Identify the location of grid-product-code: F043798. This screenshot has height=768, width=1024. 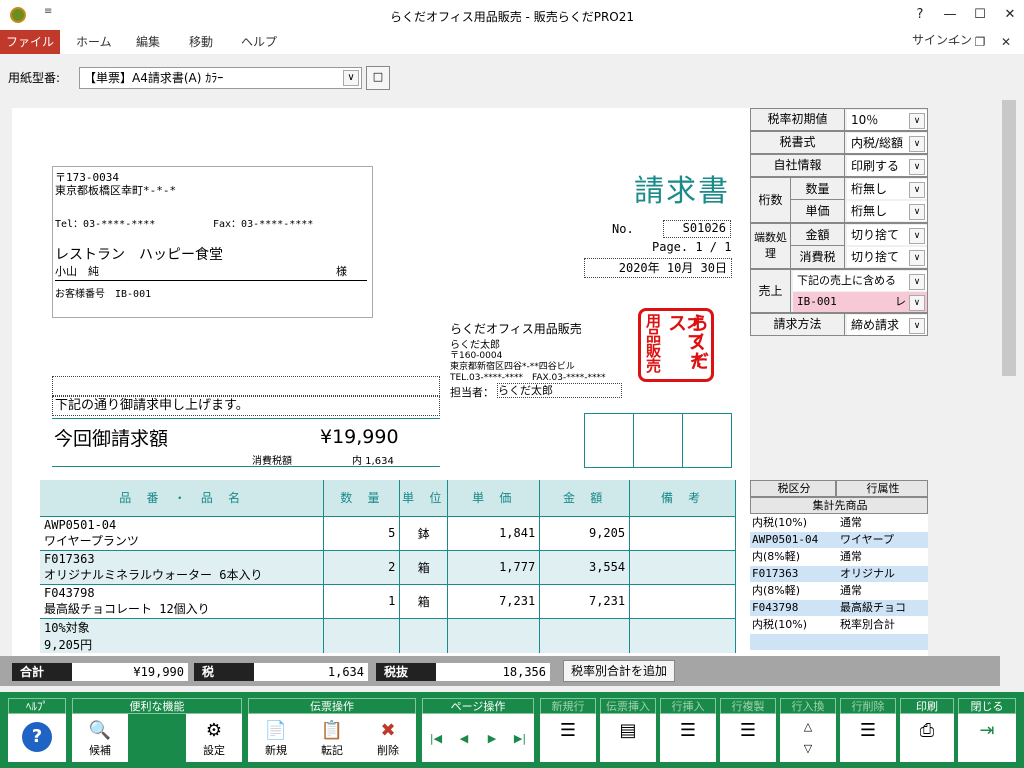
(775, 607).